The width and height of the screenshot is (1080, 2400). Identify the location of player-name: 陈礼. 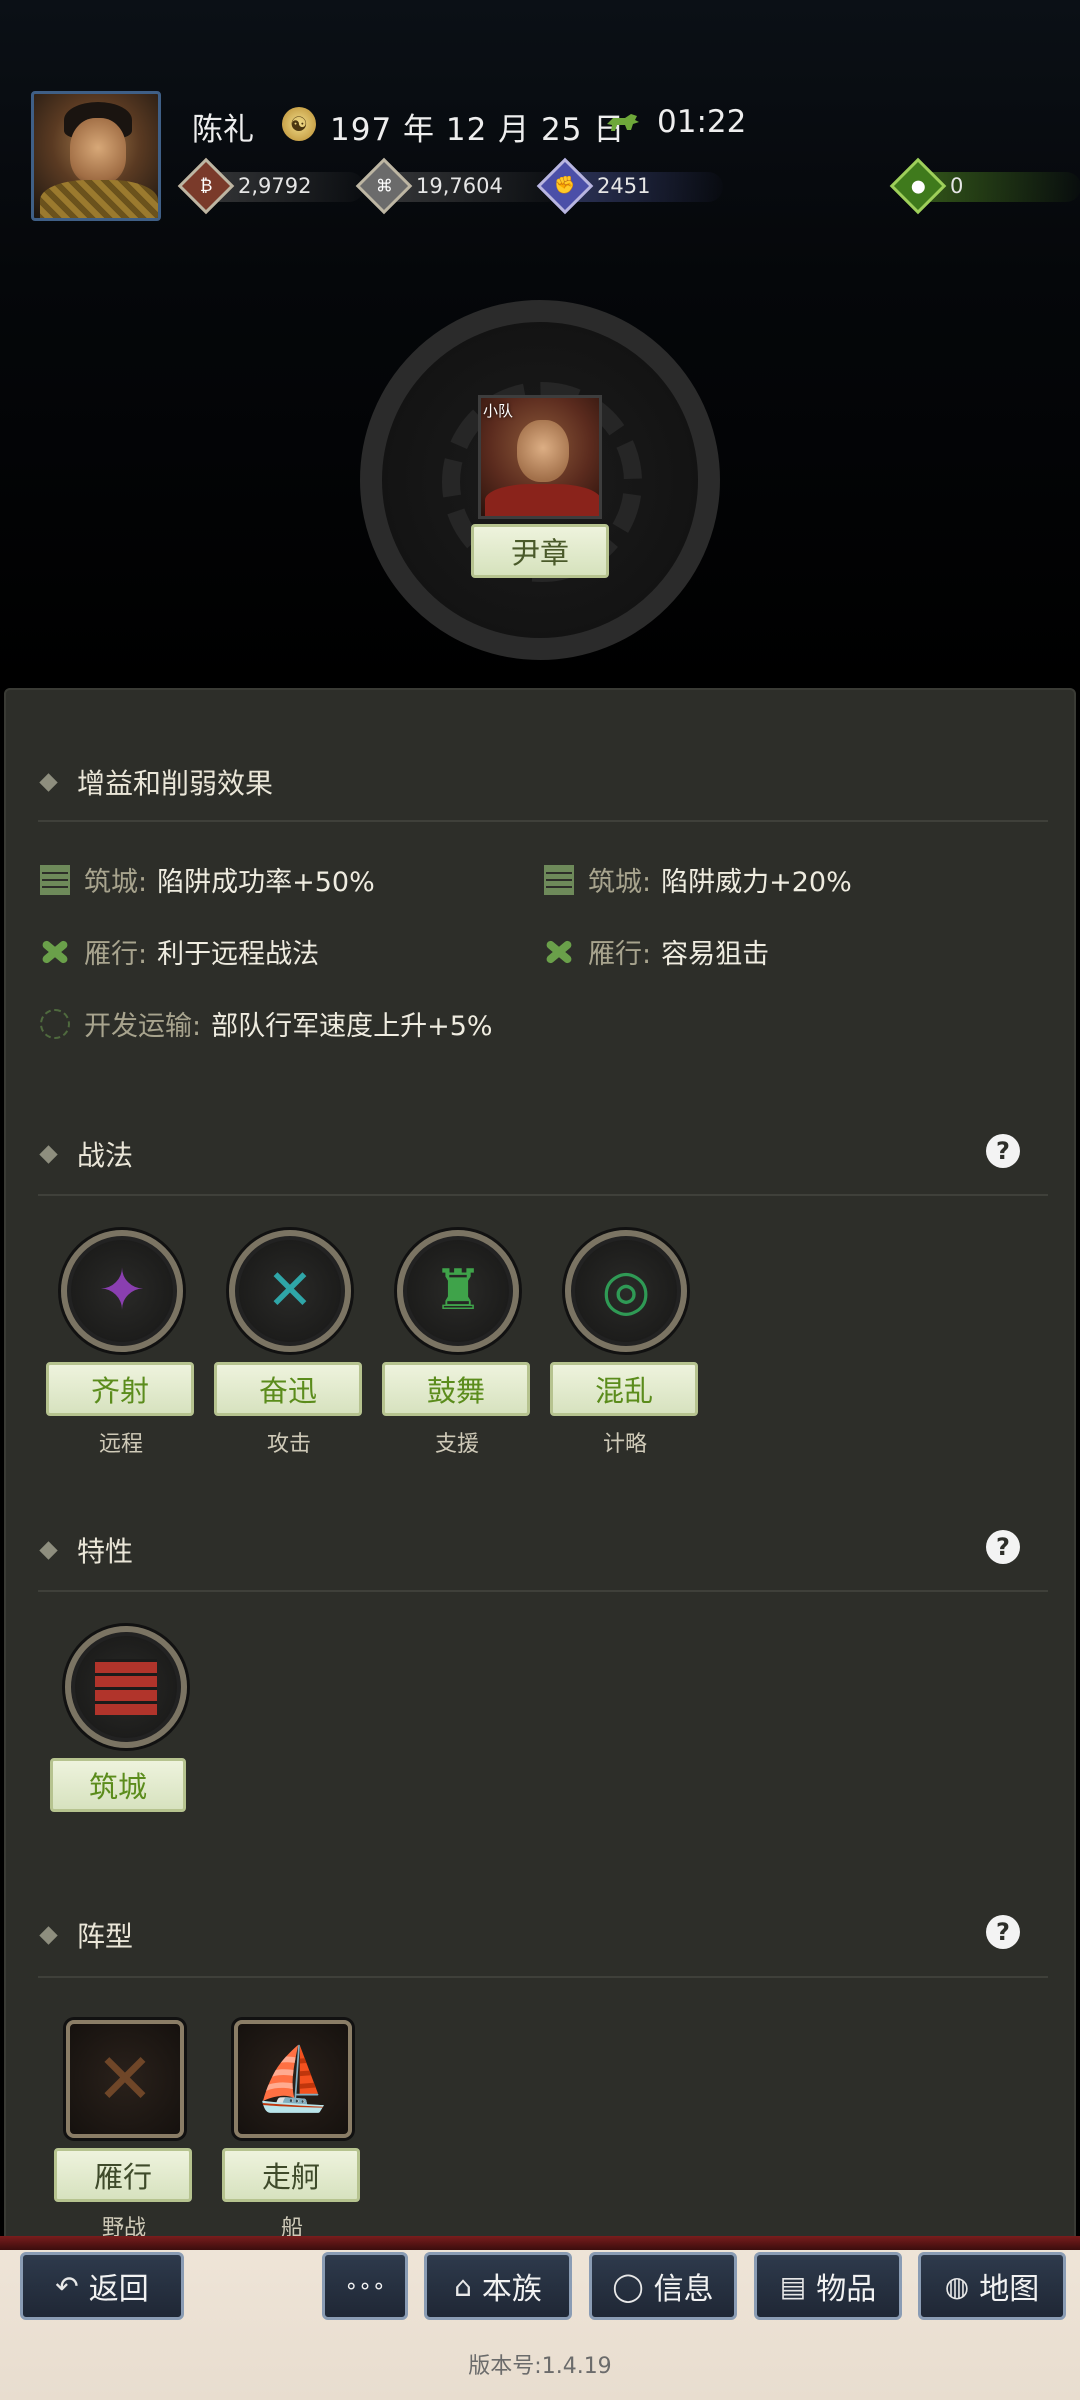
(223, 130).